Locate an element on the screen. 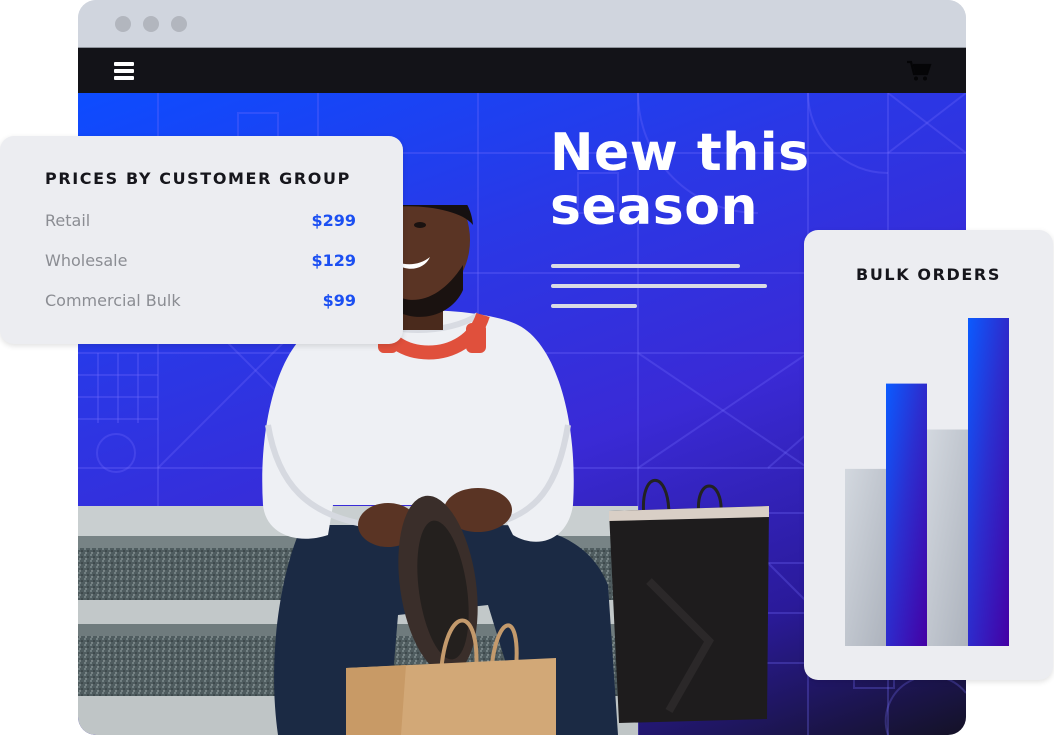 The height and width of the screenshot is (735, 1054). hamburger-menu-icon is located at coordinates (124, 71).